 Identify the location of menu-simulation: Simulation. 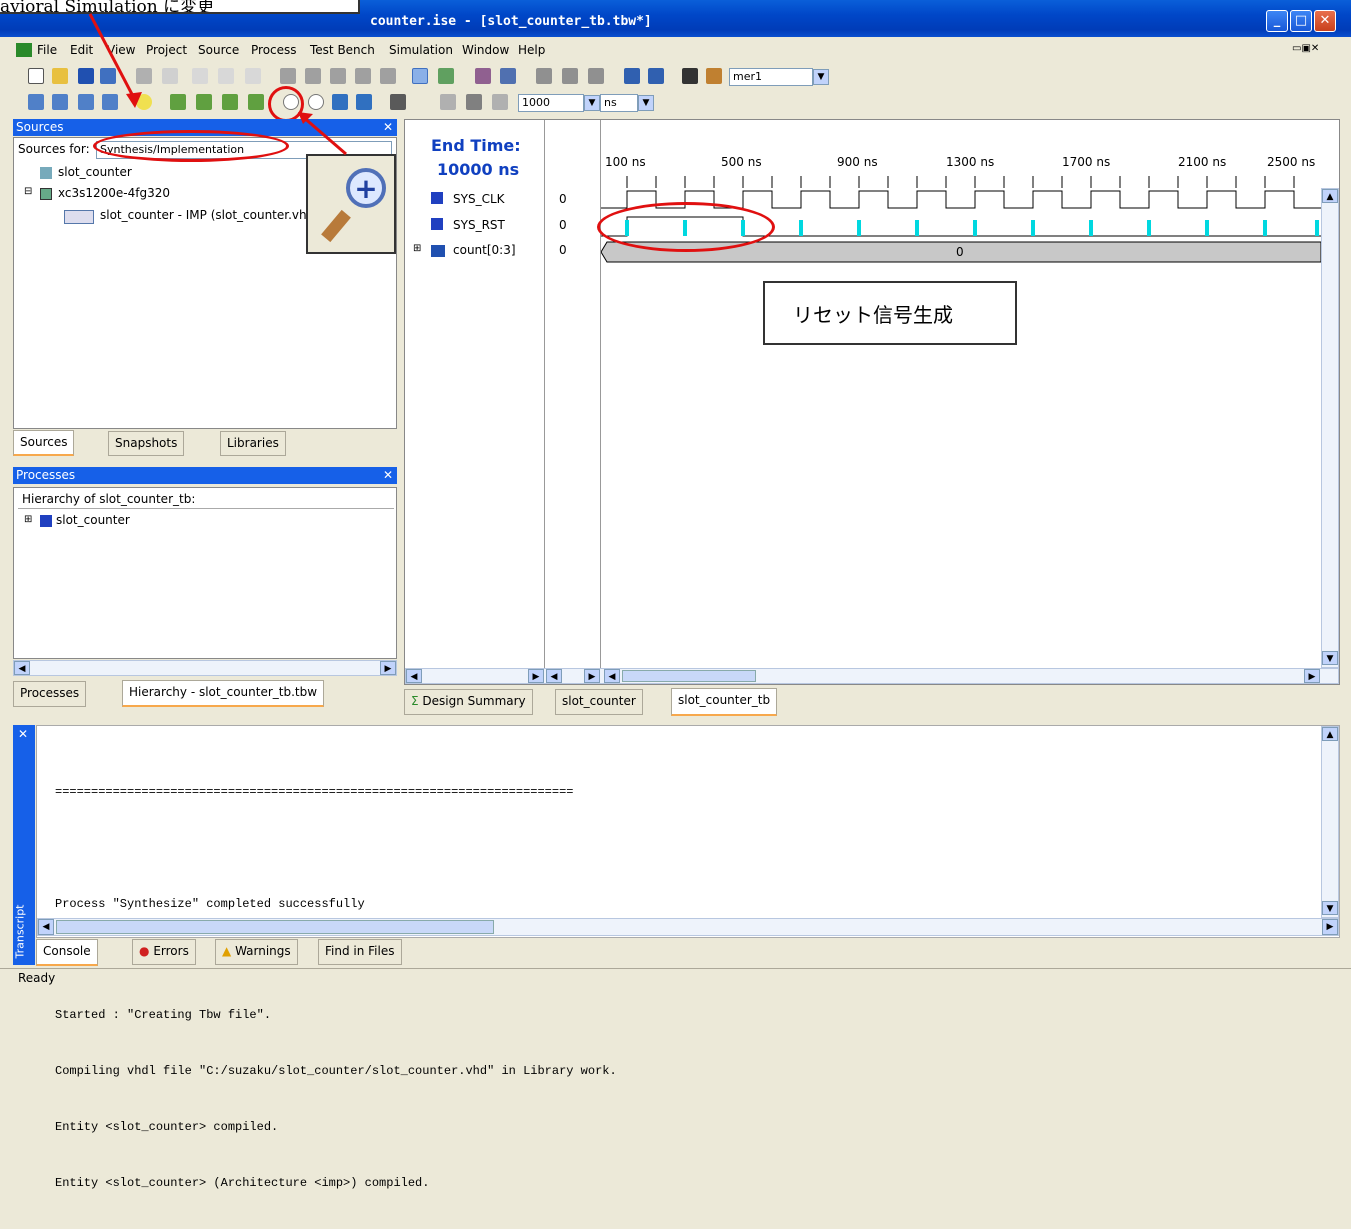
(421, 50).